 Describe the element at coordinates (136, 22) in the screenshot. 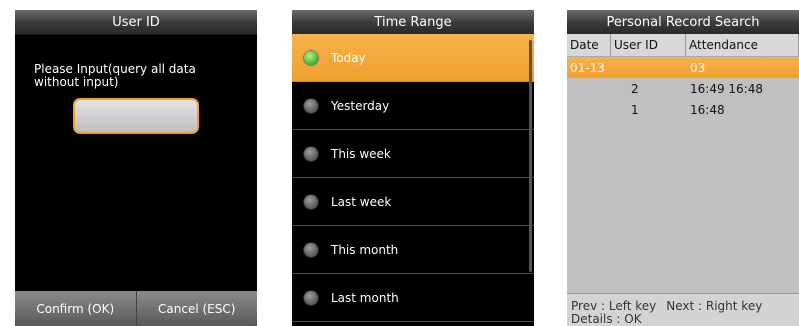

I see `screen-title: User ID` at that location.